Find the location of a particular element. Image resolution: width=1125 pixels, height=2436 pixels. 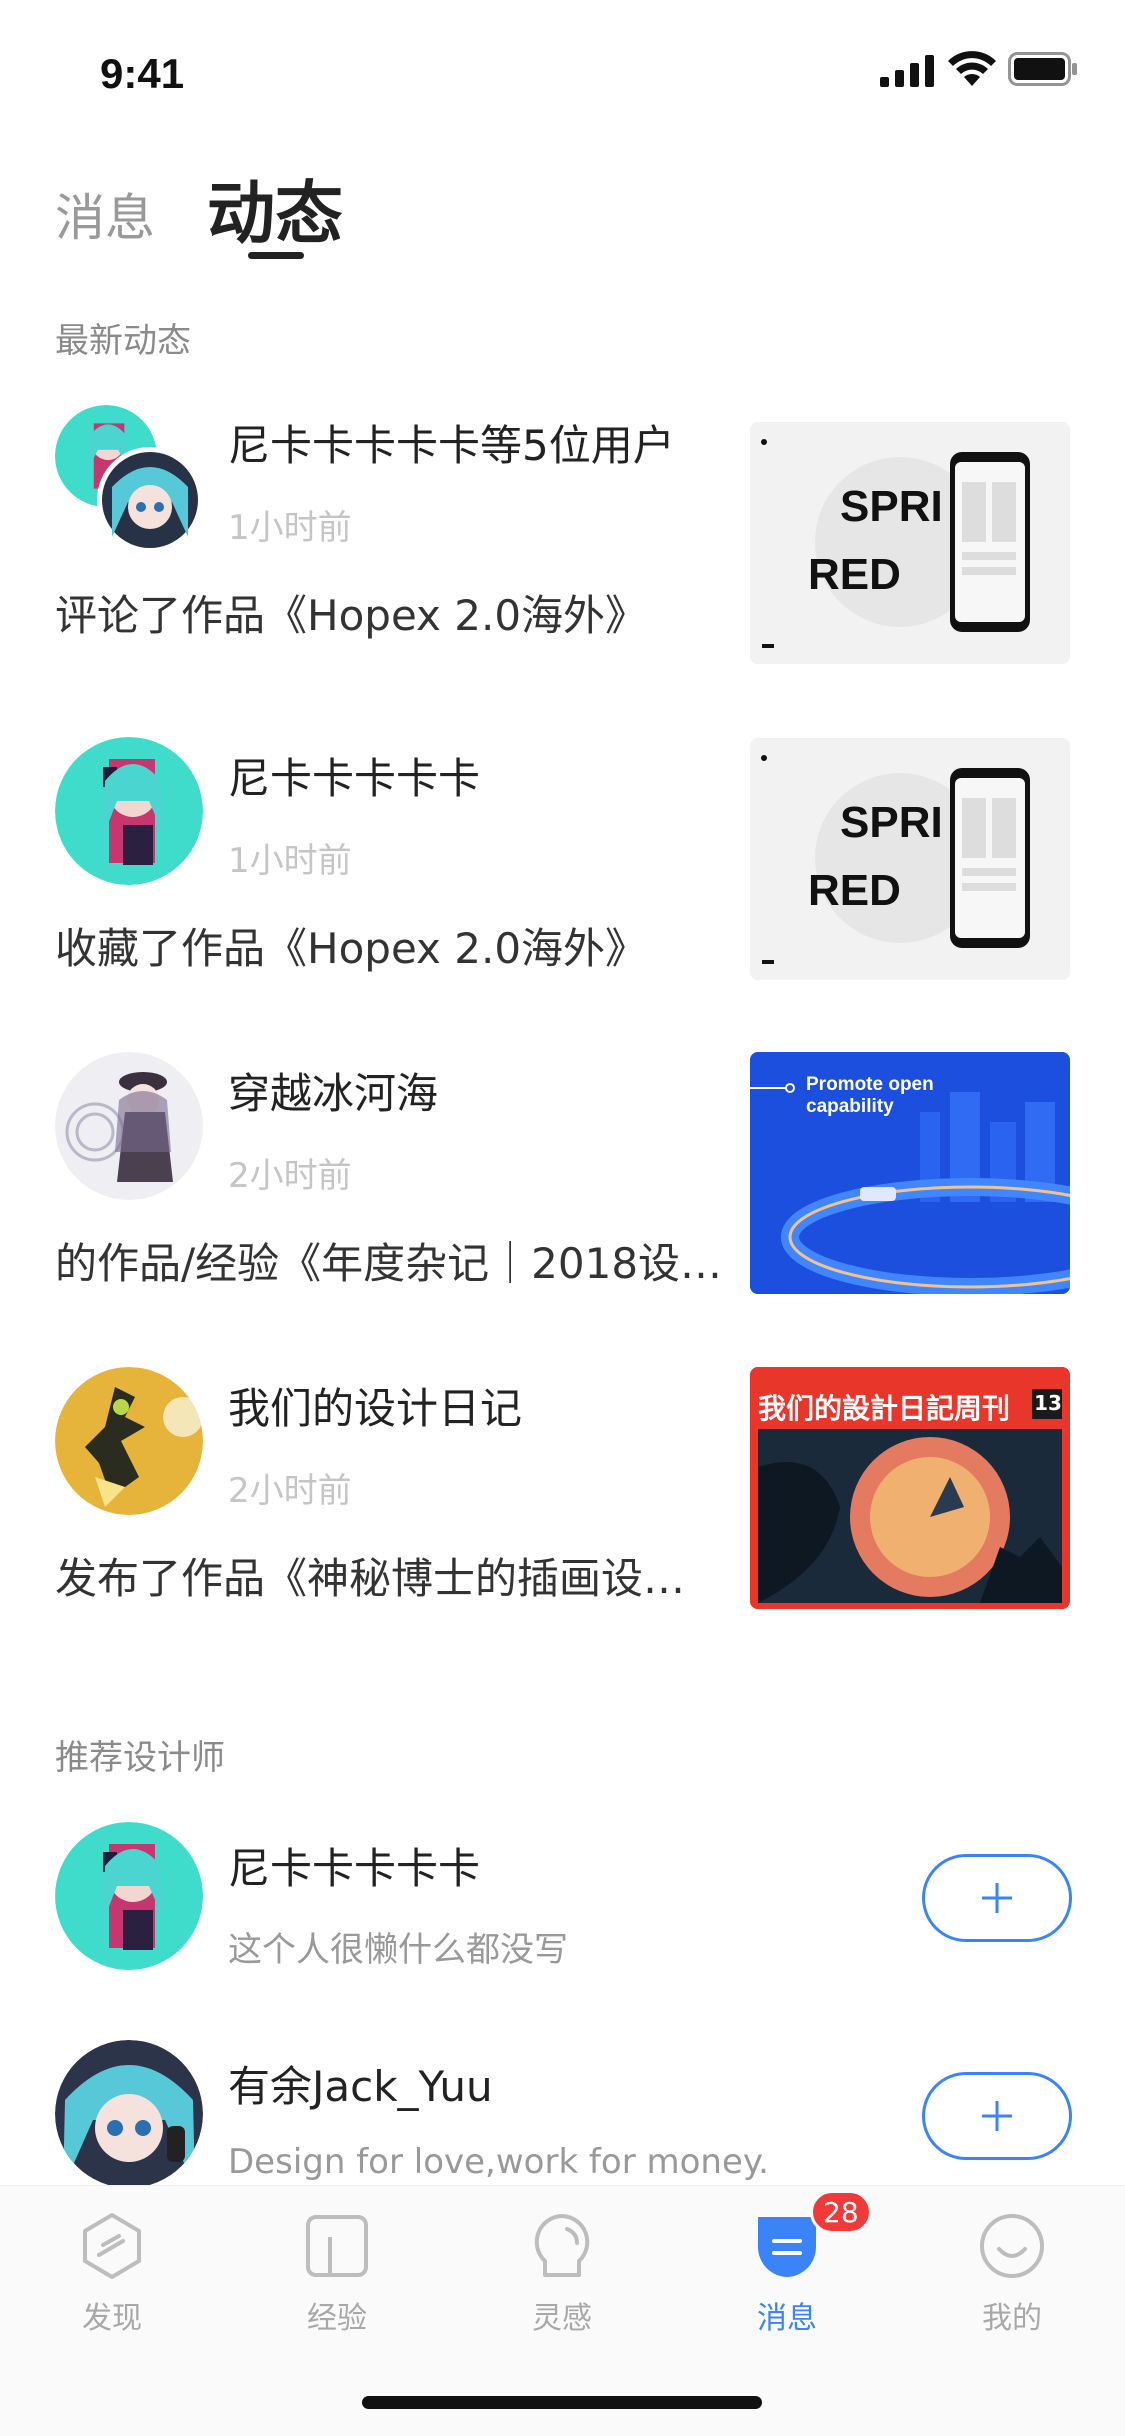

discover-icon is located at coordinates (112, 2246).